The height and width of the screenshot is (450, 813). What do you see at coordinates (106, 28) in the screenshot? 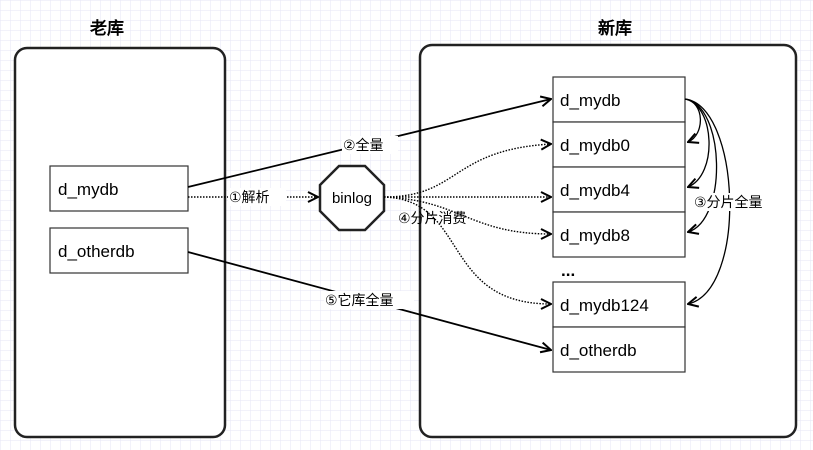
I see `old-db-title: 老库` at bounding box center [106, 28].